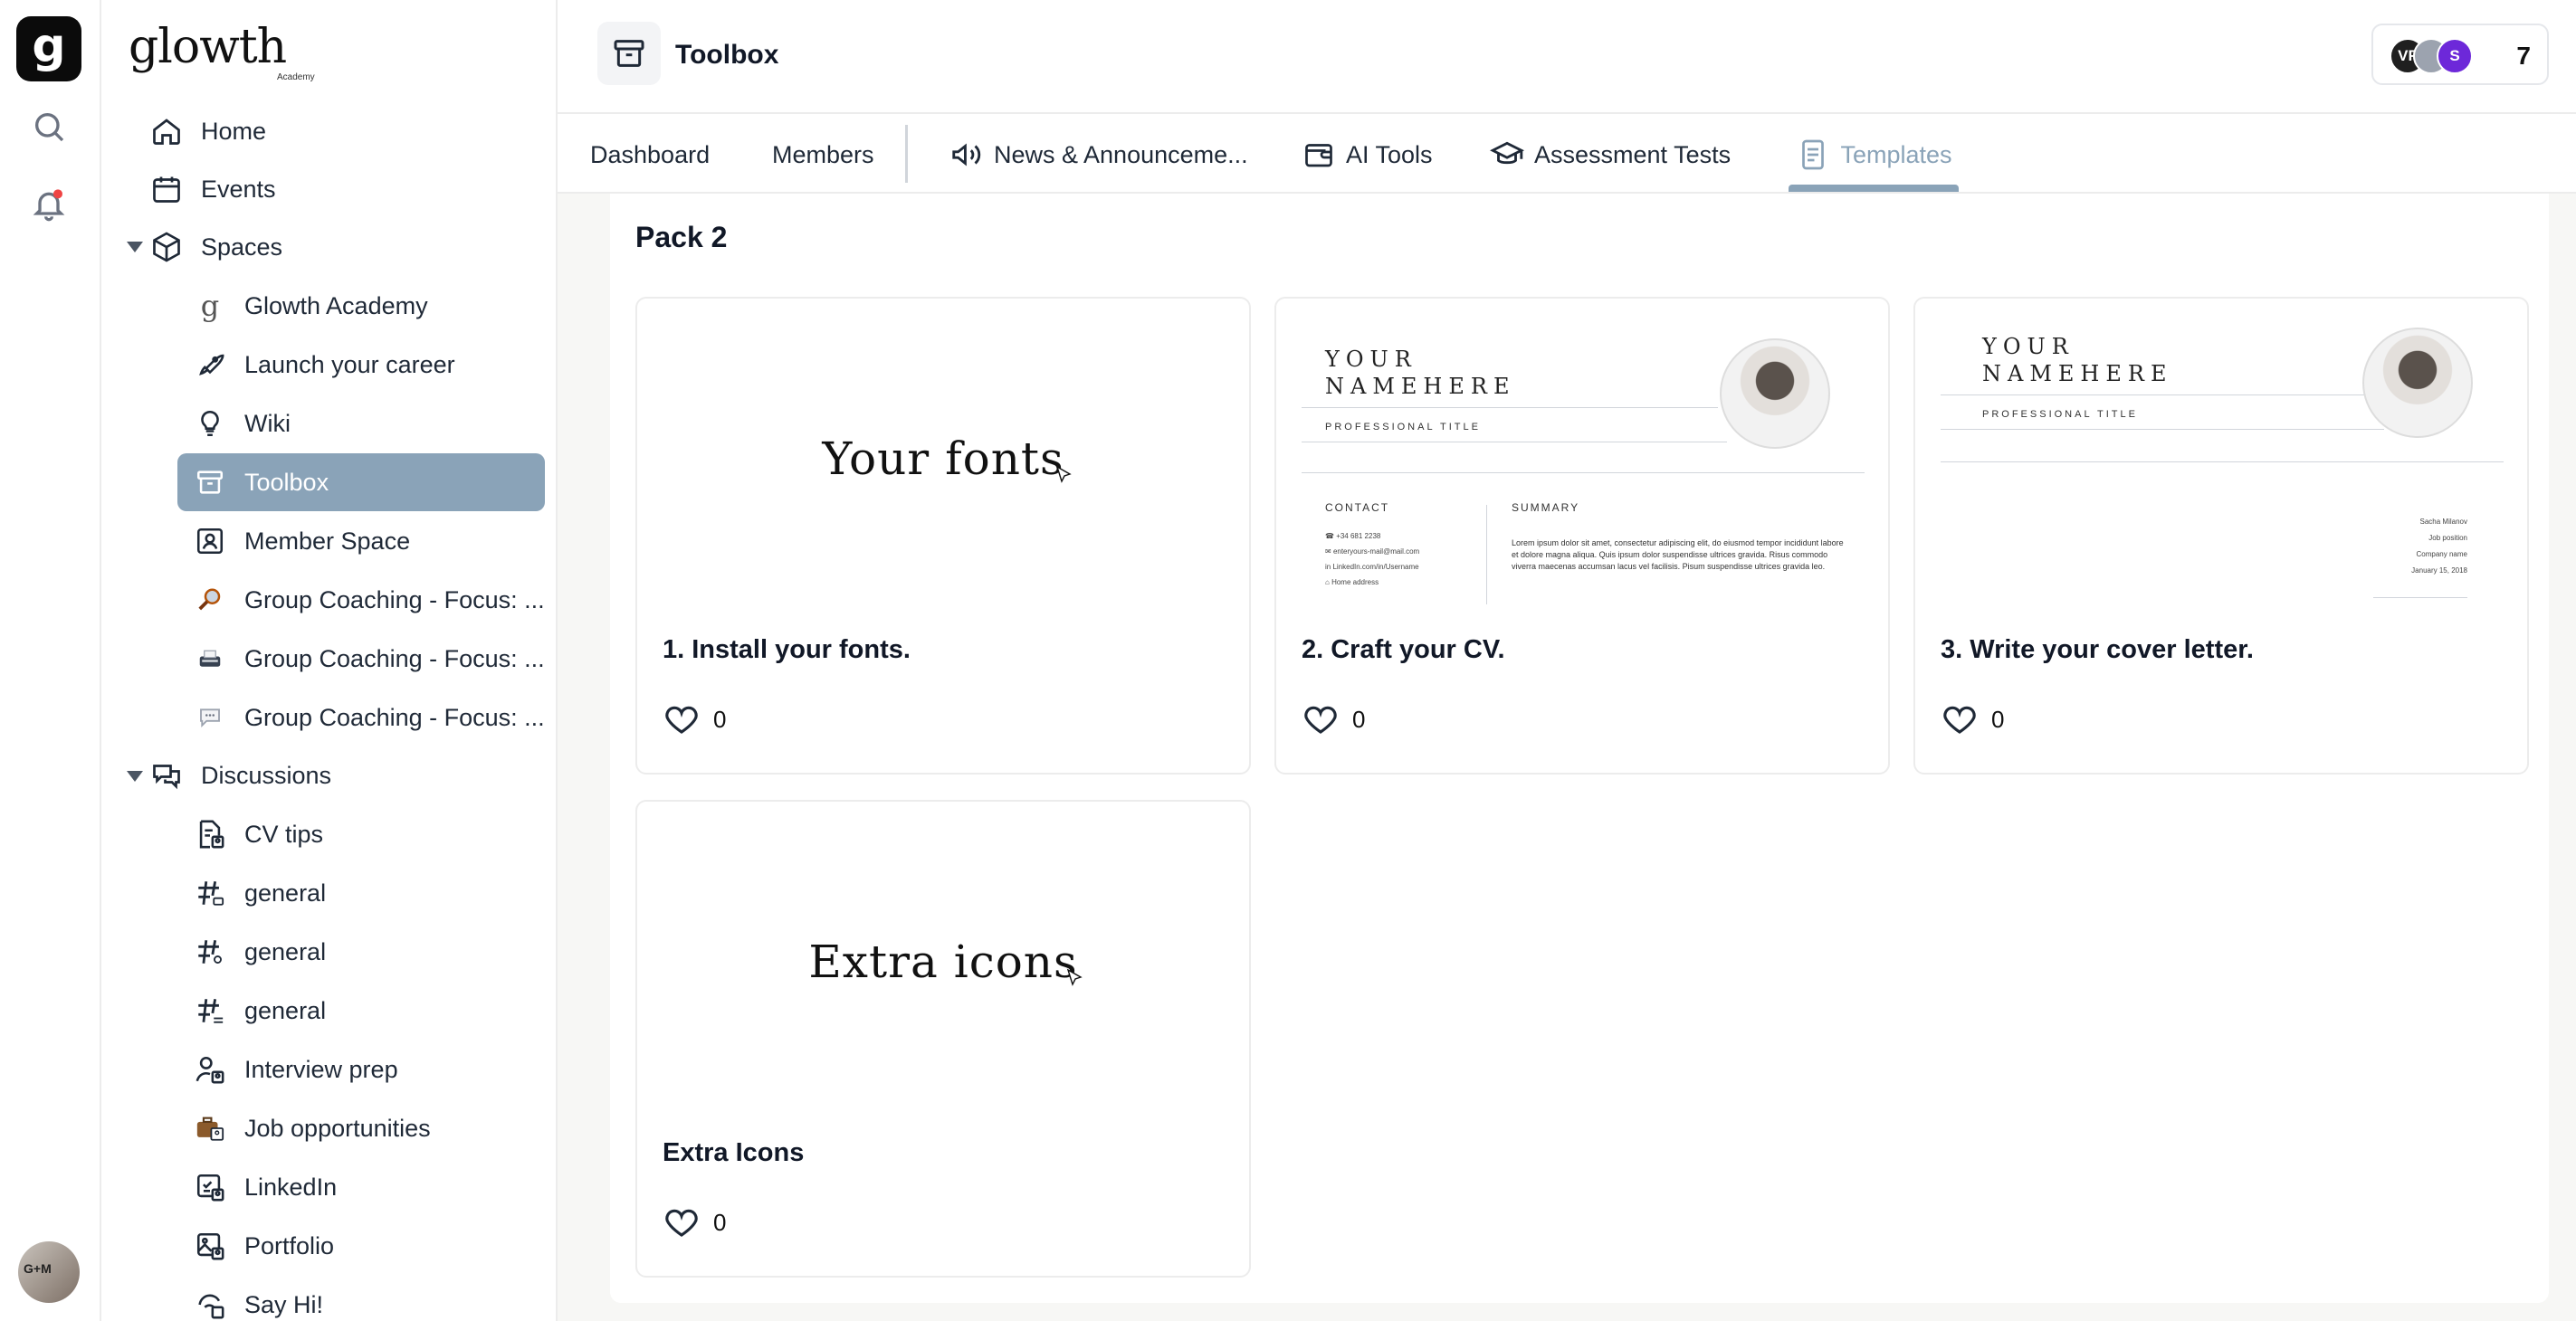  Describe the element at coordinates (943, 458) in the screenshot. I see `preview-text: Your fonts` at that location.